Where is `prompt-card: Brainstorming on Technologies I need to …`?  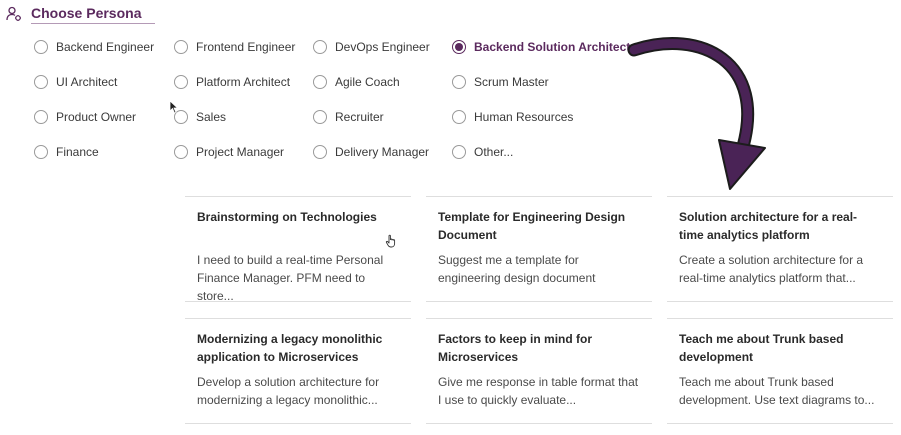 prompt-card: Brainstorming on Technologies I need to … is located at coordinates (298, 249).